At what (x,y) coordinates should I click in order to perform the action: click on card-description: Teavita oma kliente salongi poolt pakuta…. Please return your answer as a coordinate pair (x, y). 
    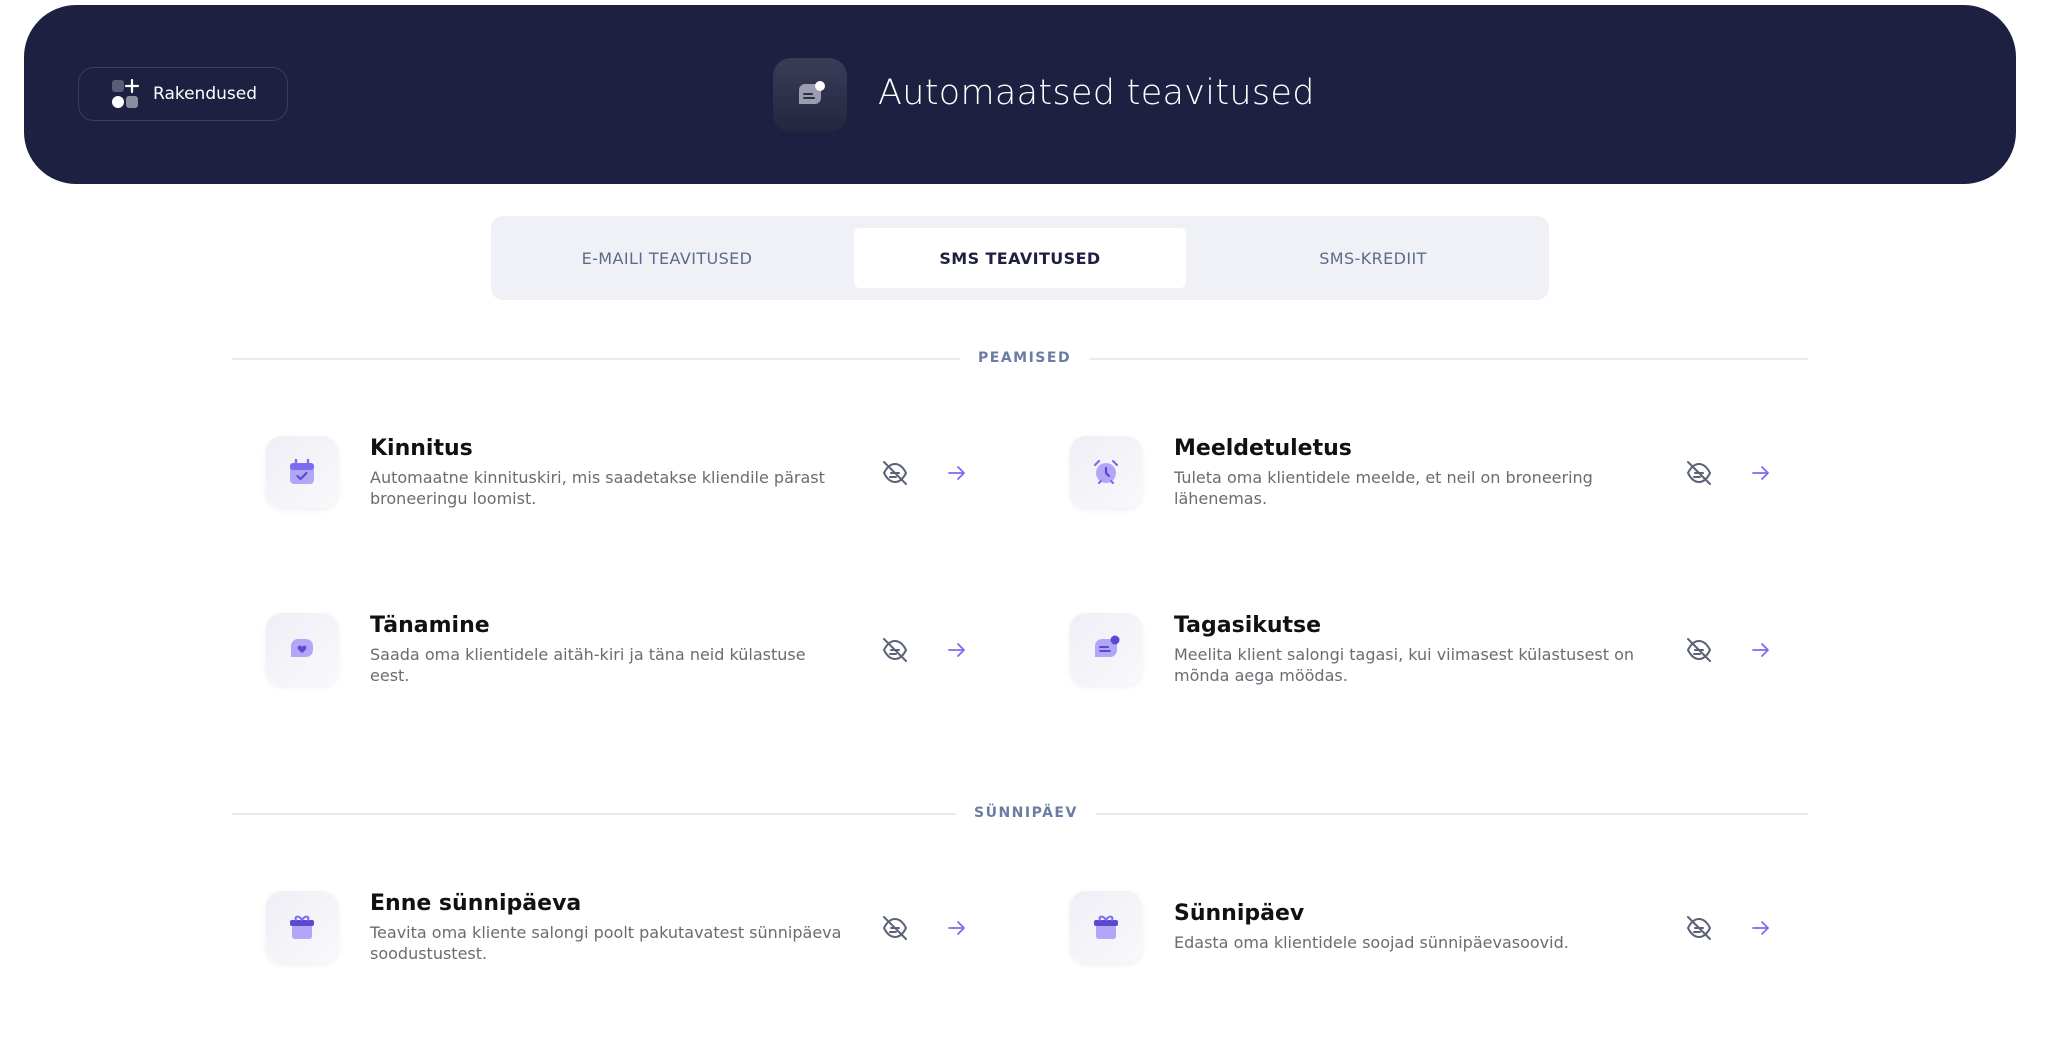
    Looking at the image, I should click on (606, 943).